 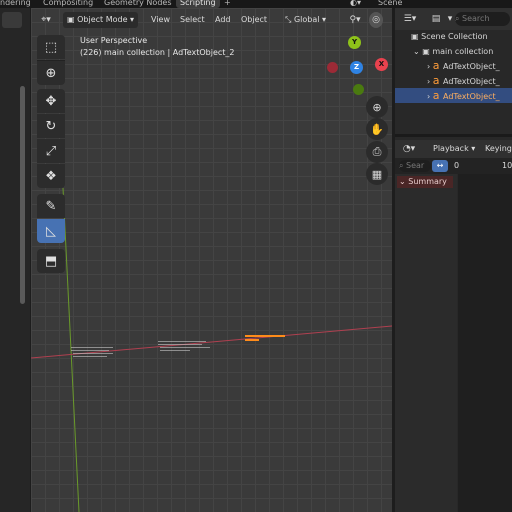 I want to click on select-cursor-icon: ⬚, so click(x=51, y=47).